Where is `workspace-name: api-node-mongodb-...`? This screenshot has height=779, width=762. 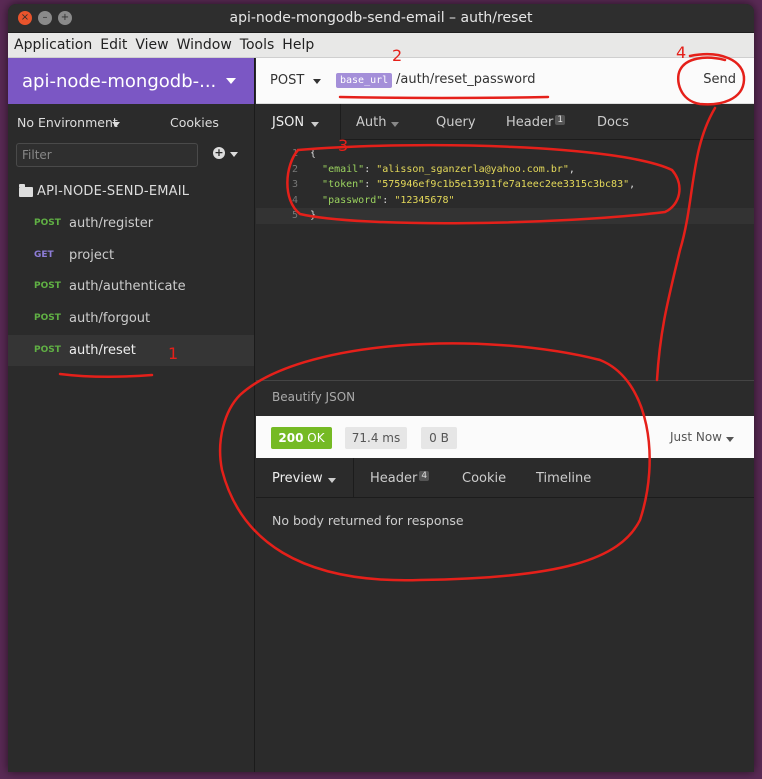
workspace-name: api-node-mongodb-... is located at coordinates (119, 81).